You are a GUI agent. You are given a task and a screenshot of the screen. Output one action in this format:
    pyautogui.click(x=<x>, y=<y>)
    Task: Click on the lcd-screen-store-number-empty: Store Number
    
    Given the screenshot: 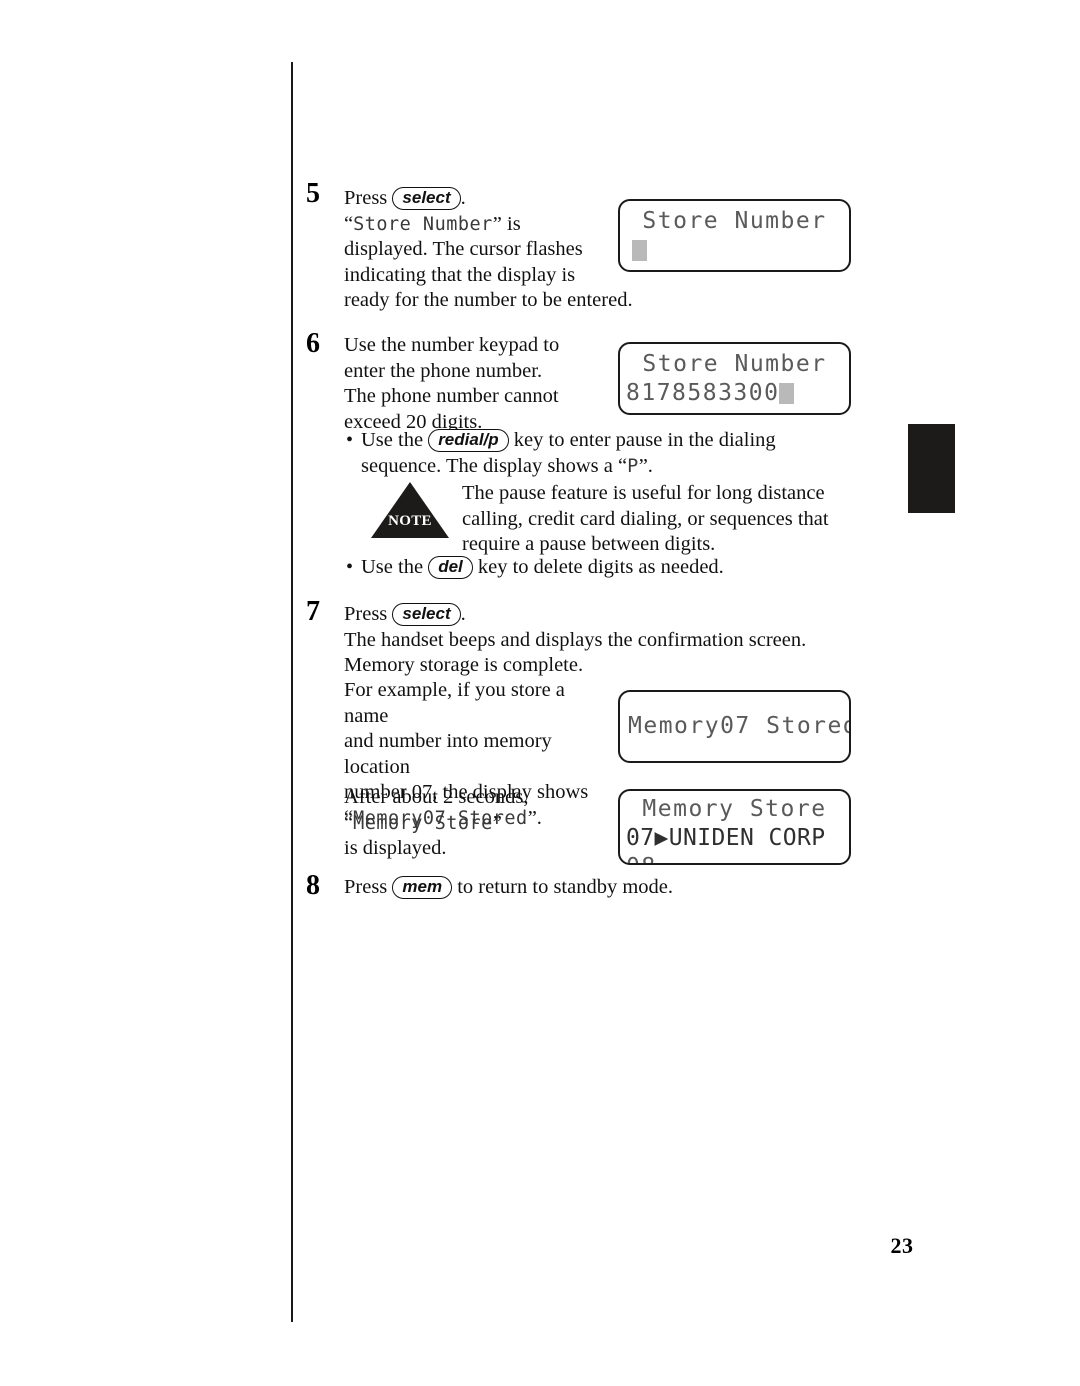 What is the action you would take?
    pyautogui.click(x=734, y=235)
    